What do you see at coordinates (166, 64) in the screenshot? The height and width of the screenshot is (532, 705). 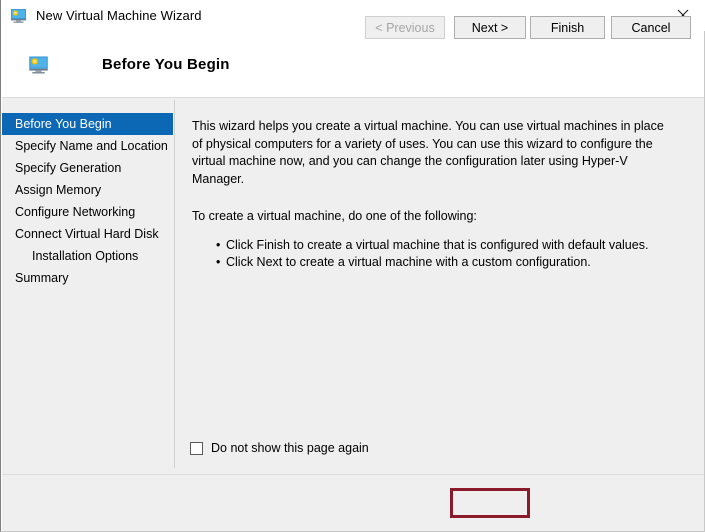 I see `page-title: Before You Begin` at bounding box center [166, 64].